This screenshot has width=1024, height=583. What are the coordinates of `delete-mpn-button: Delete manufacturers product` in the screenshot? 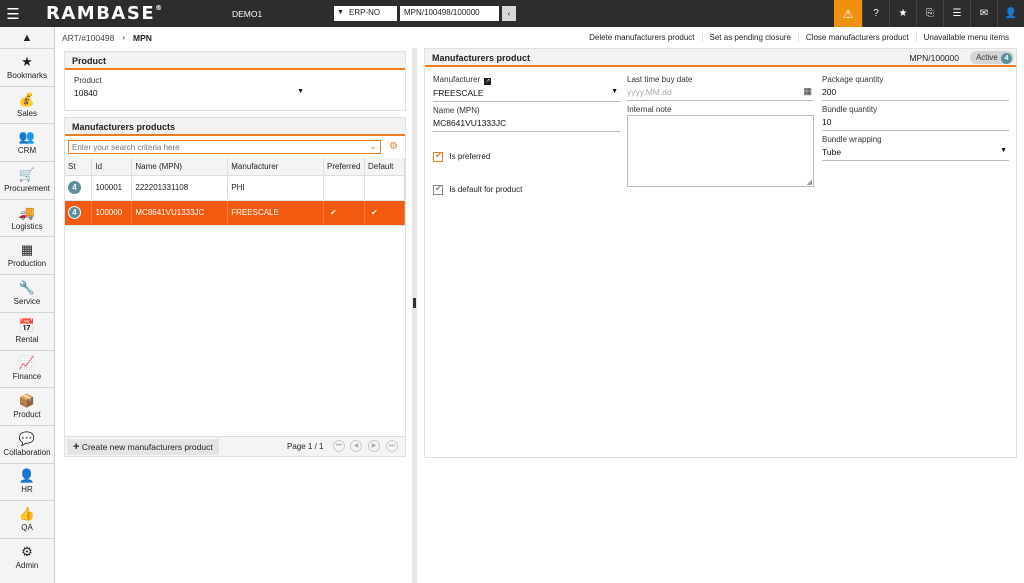 It's located at (641, 37).